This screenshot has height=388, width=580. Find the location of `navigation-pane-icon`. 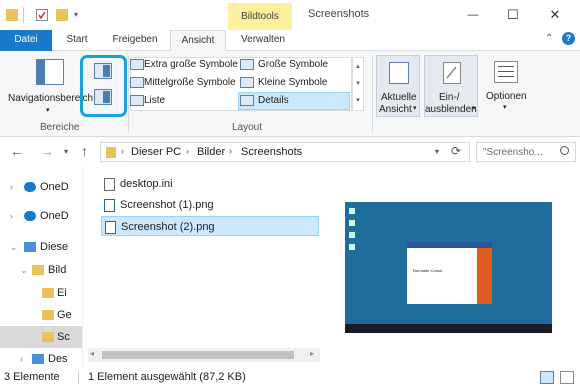

navigation-pane-icon is located at coordinates (50, 72).